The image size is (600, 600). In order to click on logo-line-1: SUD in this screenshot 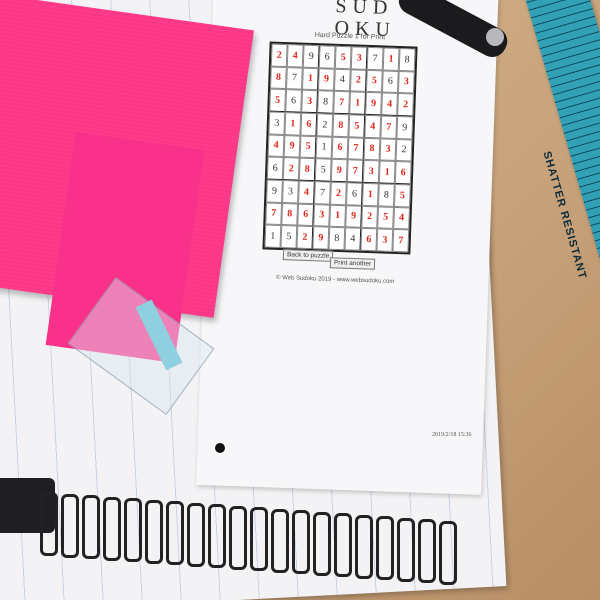, I will do `click(364, 10)`.